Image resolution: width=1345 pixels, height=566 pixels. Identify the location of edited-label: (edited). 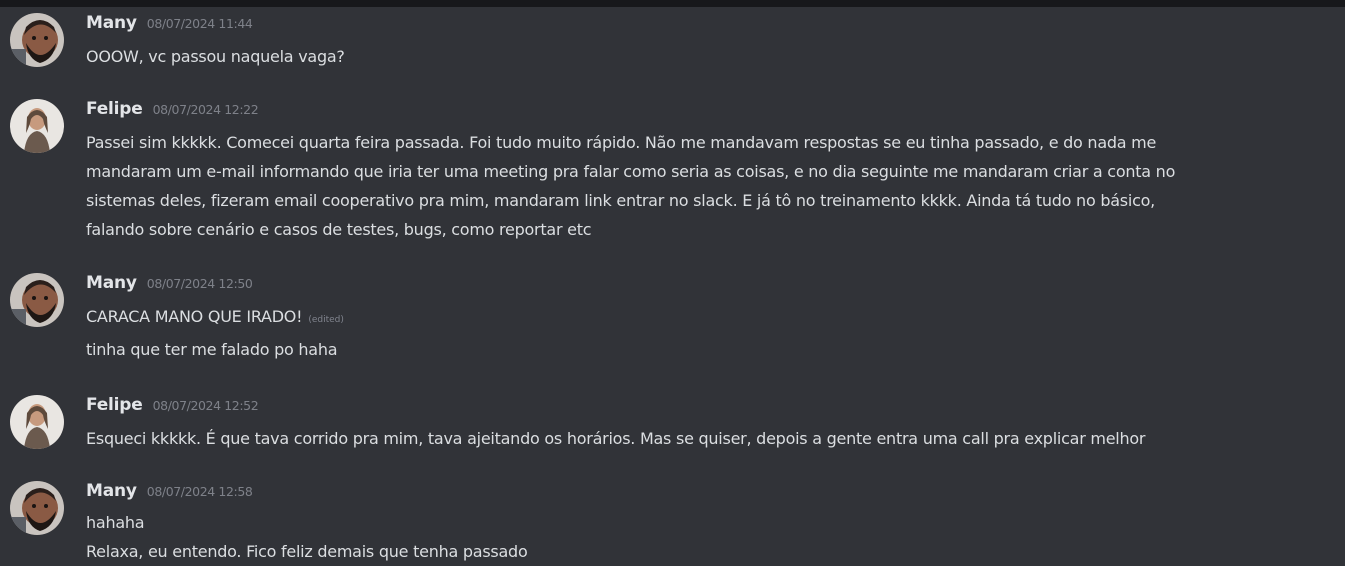
(326, 320).